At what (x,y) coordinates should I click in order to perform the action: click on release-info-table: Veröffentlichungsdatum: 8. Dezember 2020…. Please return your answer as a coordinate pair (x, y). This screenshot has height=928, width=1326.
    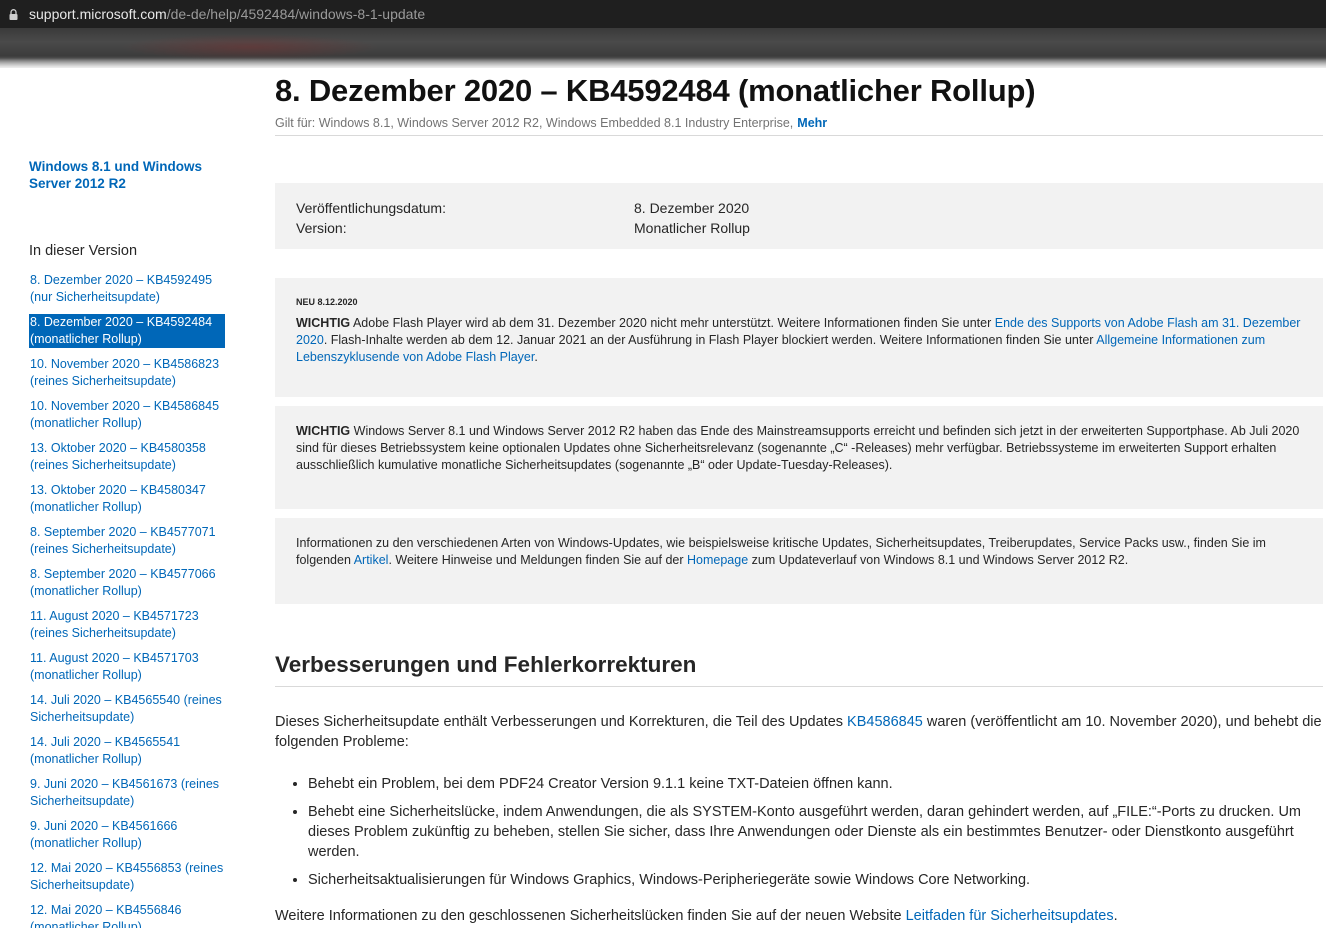
    Looking at the image, I should click on (799, 216).